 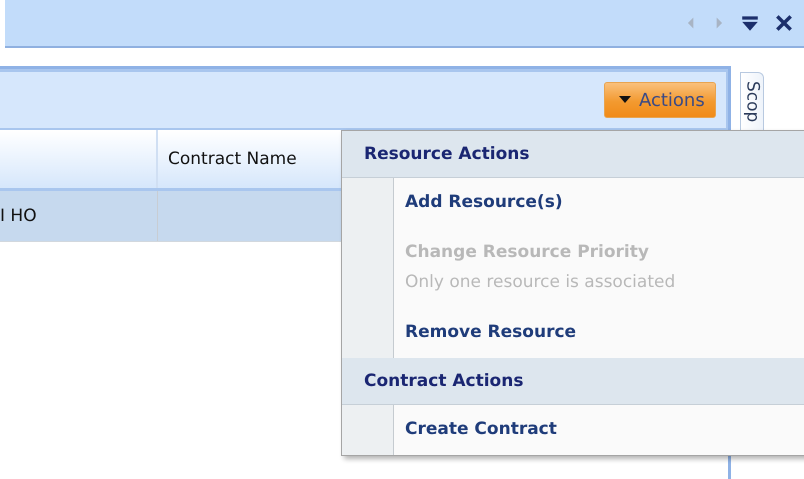 What do you see at coordinates (444, 381) in the screenshot?
I see `menu-section-title: Contract Actions` at bounding box center [444, 381].